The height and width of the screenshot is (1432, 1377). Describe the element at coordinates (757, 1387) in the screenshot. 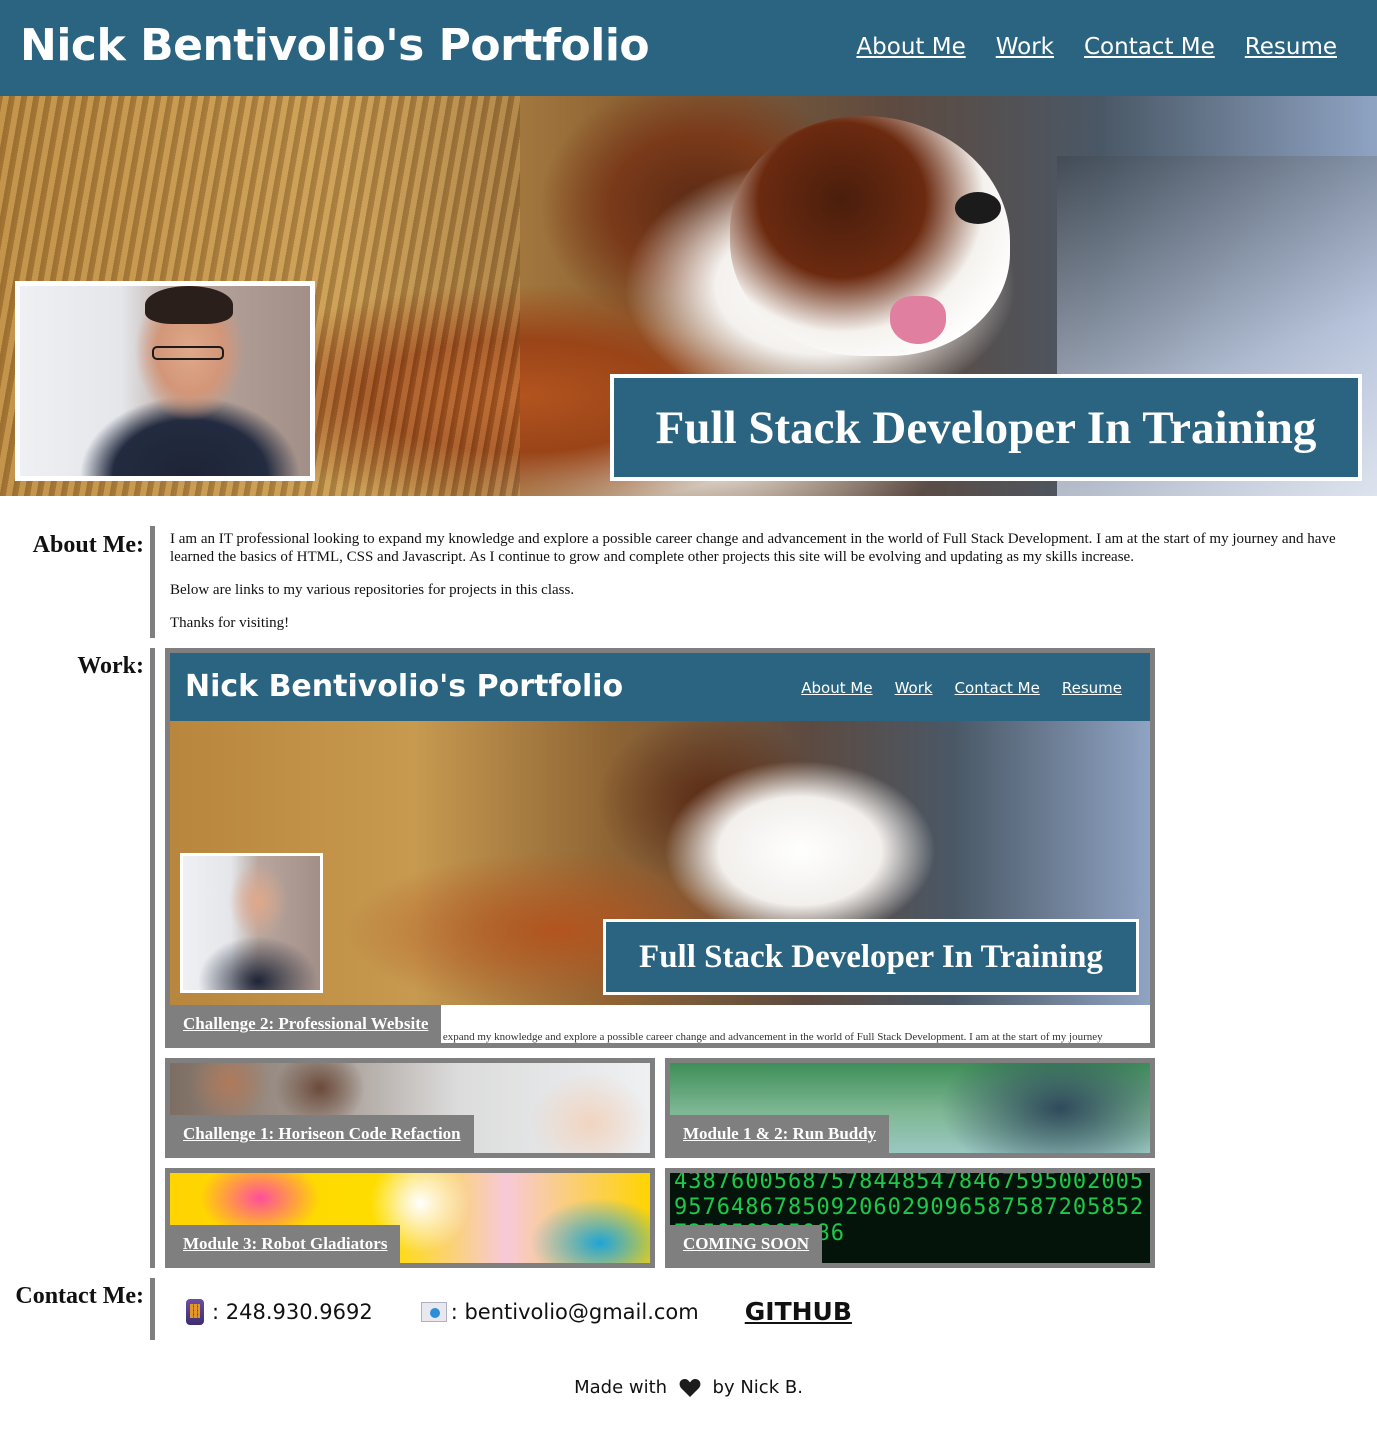

I see `footer-suffix: by Nick B.` at that location.